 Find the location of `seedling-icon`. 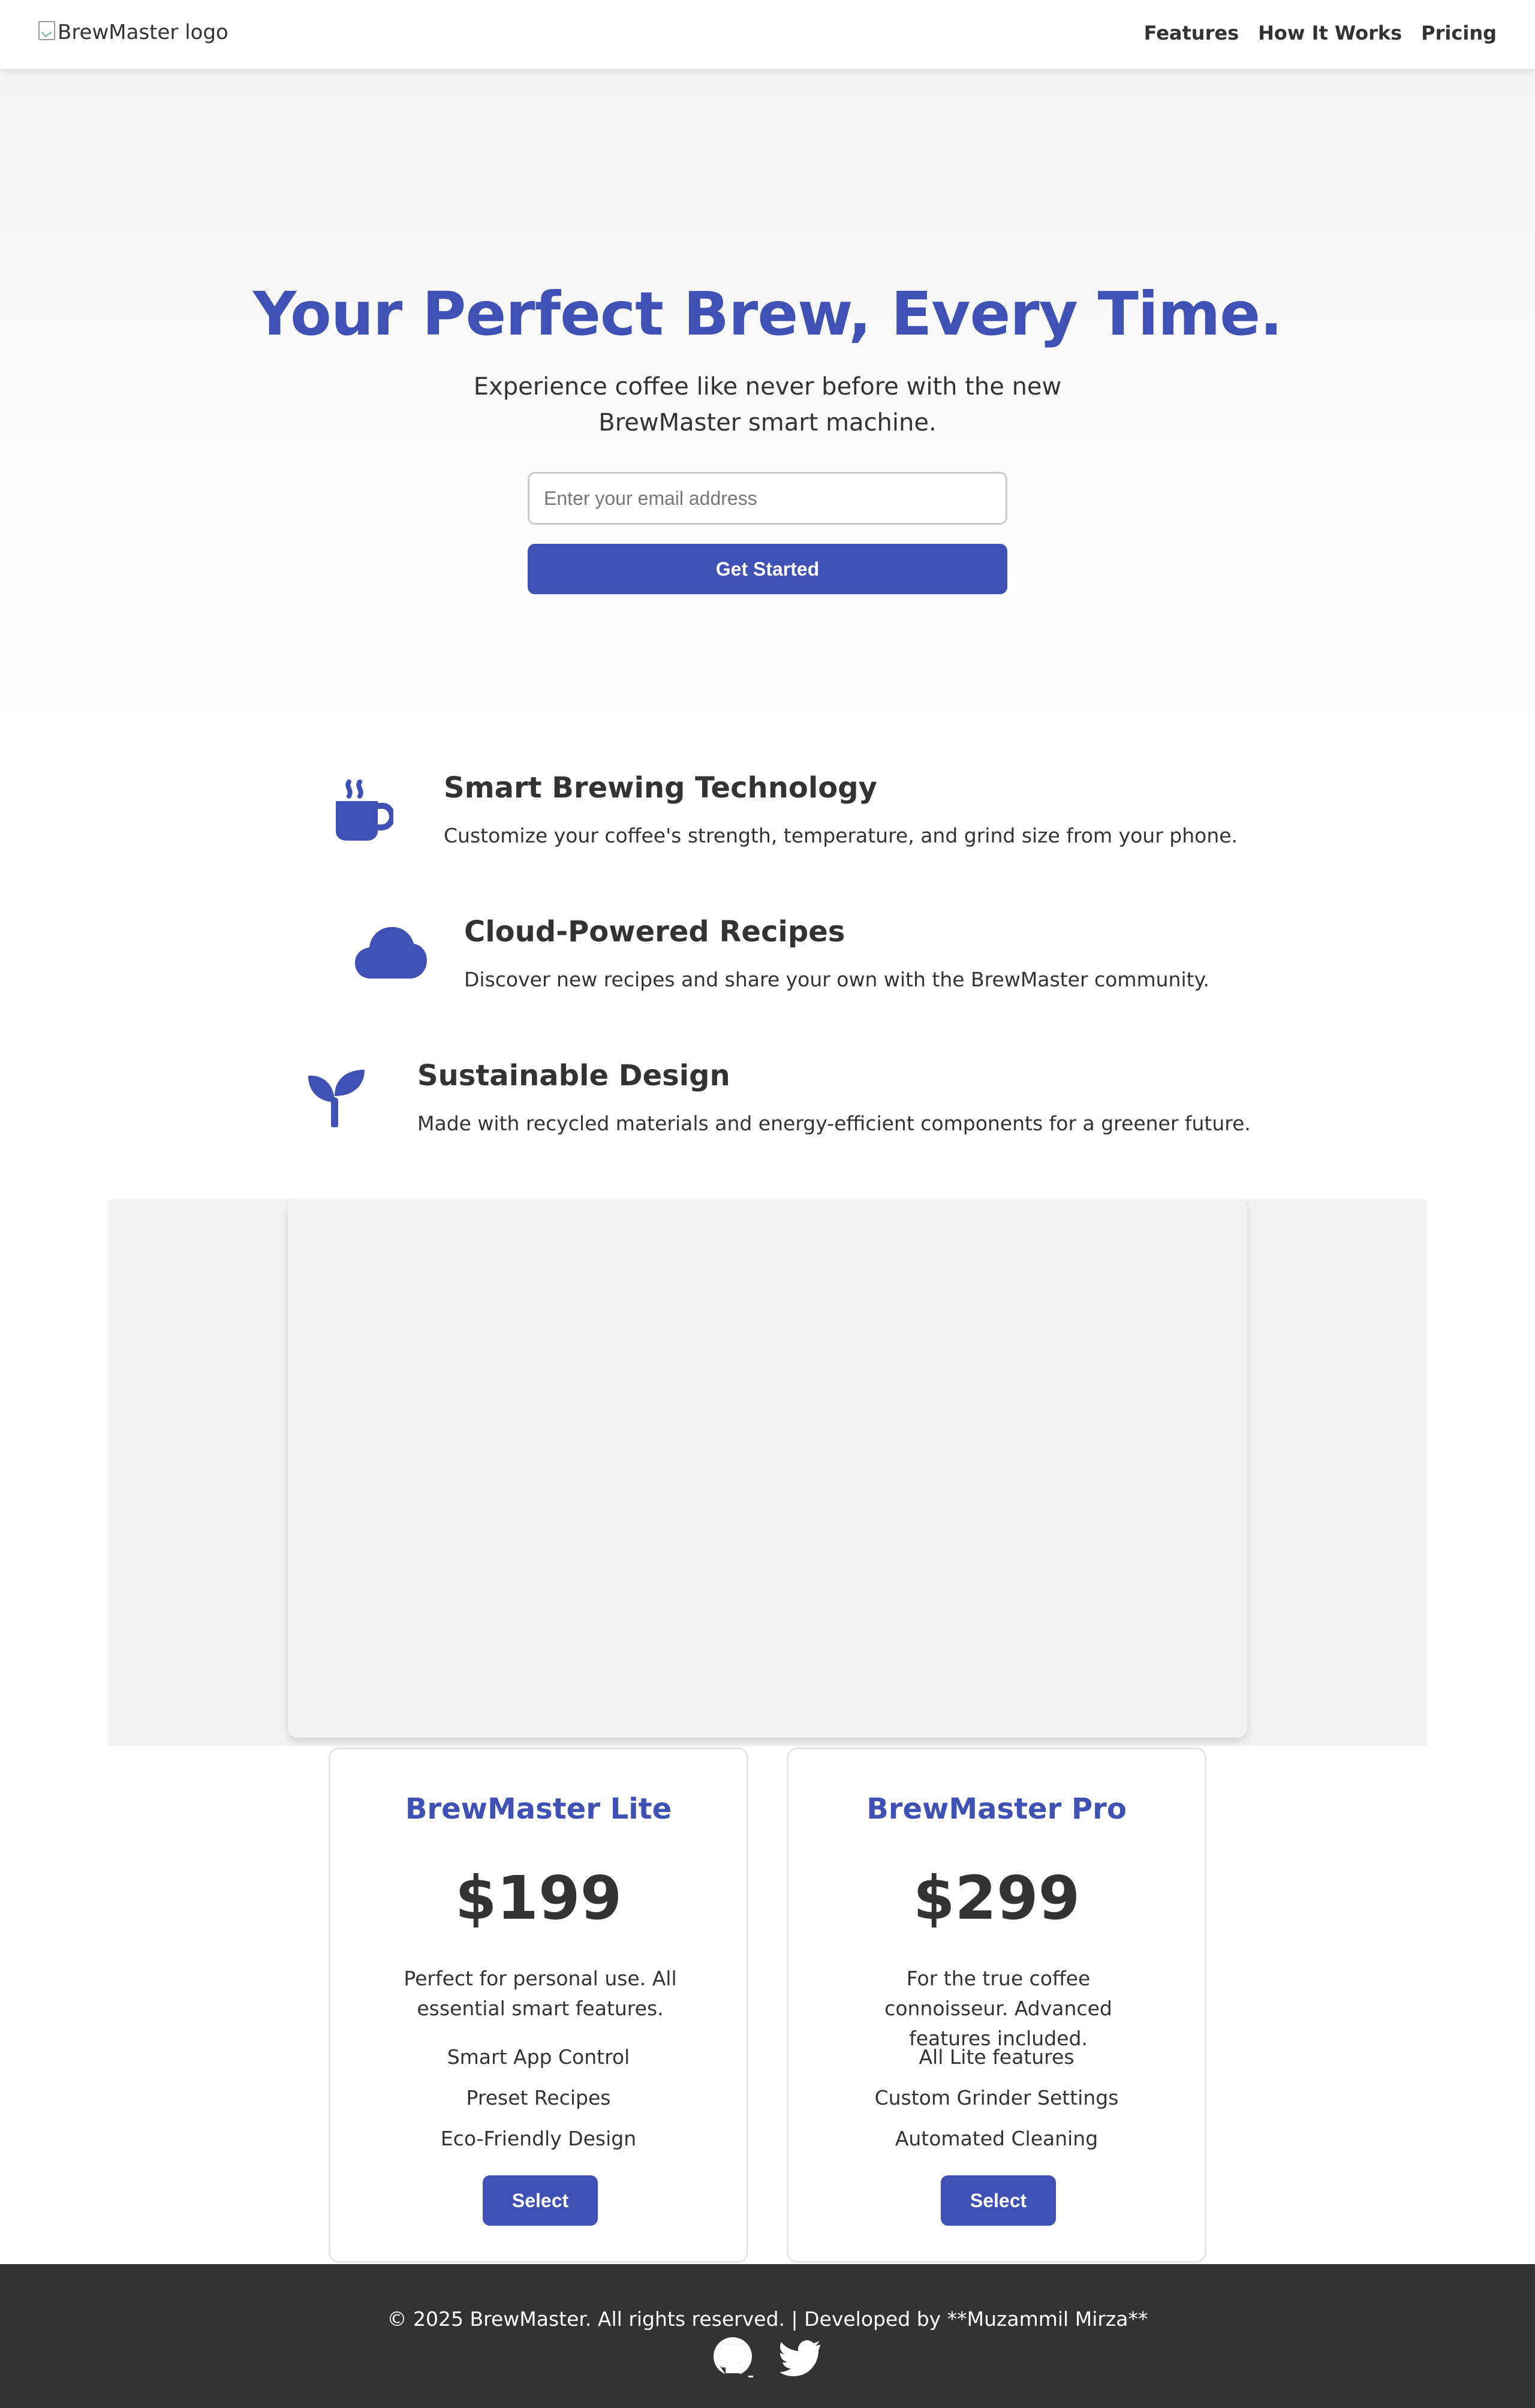

seedling-icon is located at coordinates (336, 1098).